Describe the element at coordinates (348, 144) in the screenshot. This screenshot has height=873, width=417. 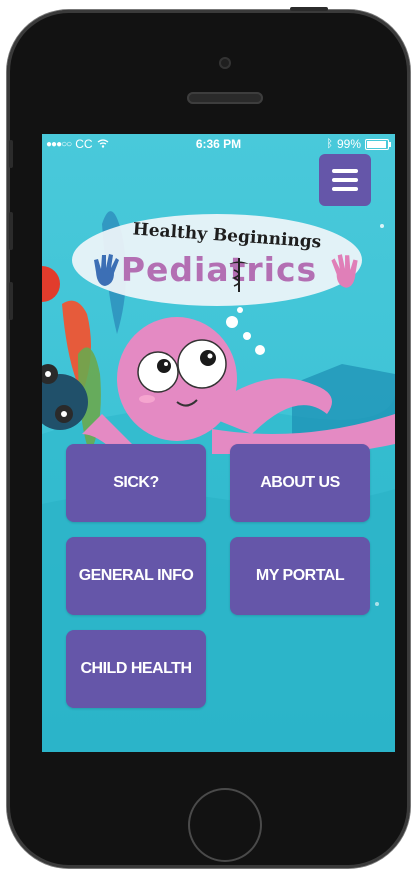
I see `battery-percent: 99%` at that location.